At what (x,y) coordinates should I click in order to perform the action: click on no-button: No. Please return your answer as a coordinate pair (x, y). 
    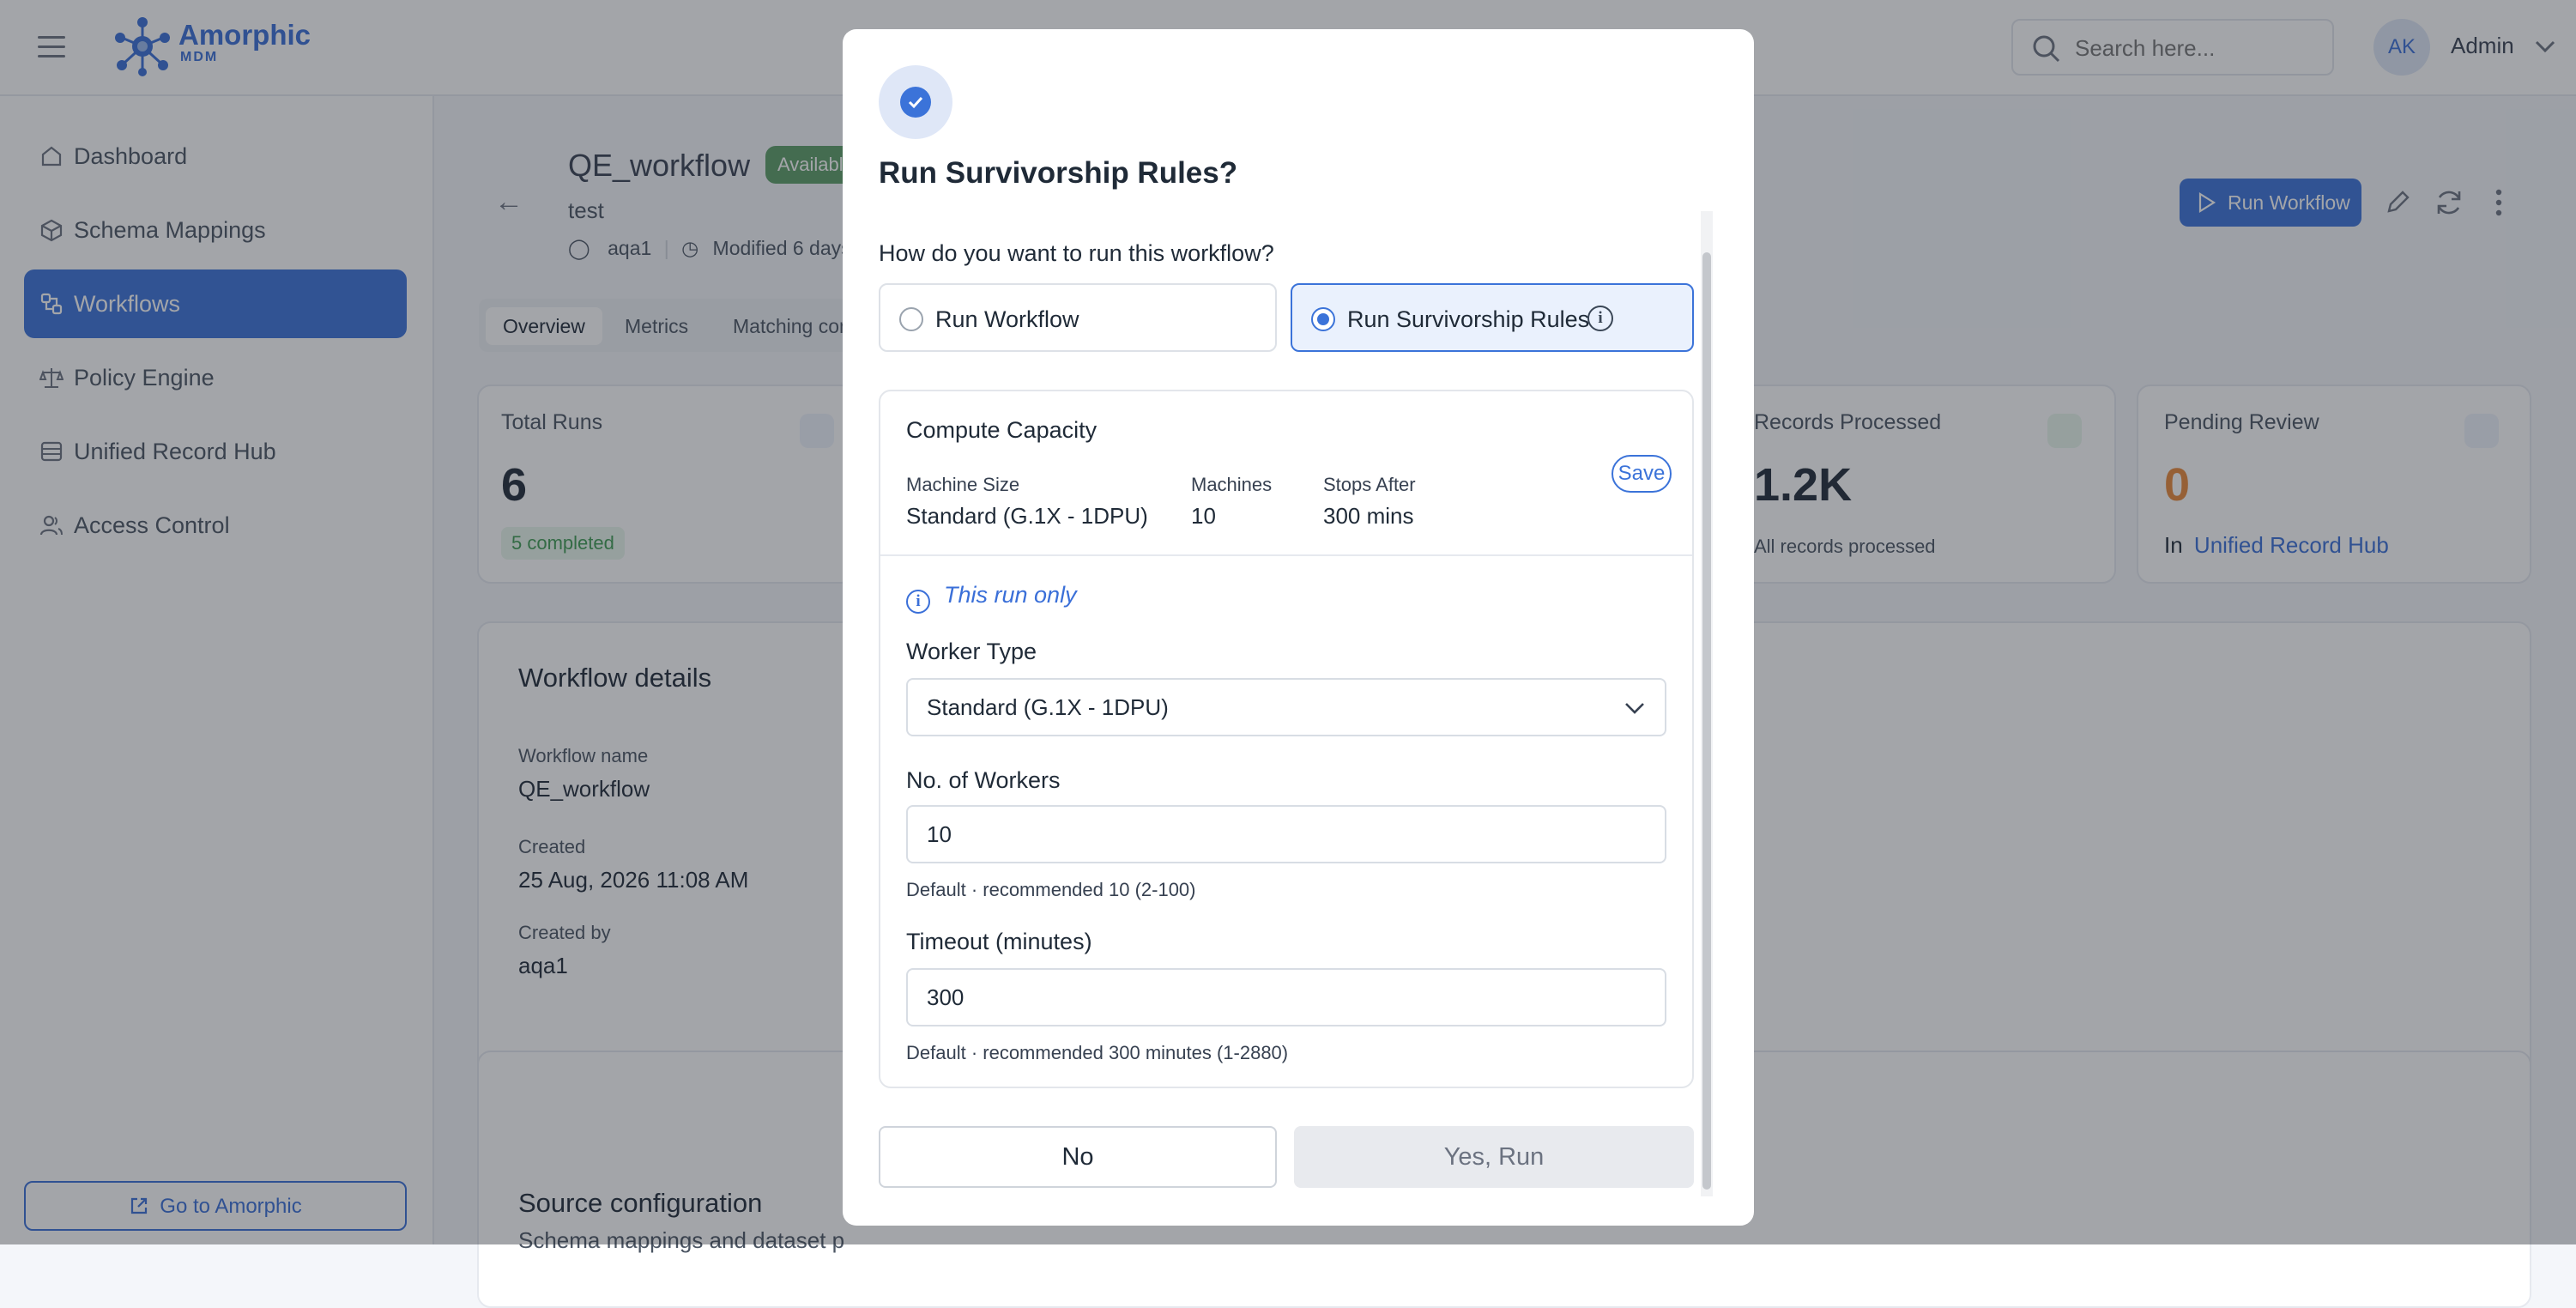
    Looking at the image, I should click on (1078, 1157).